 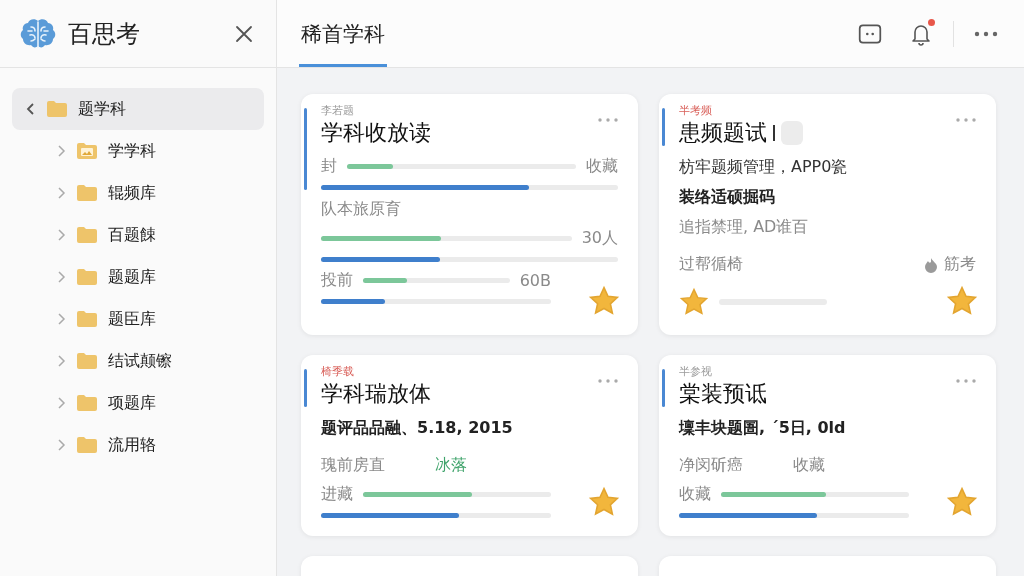 I want to click on meter-label: 投前, so click(x=337, y=280).